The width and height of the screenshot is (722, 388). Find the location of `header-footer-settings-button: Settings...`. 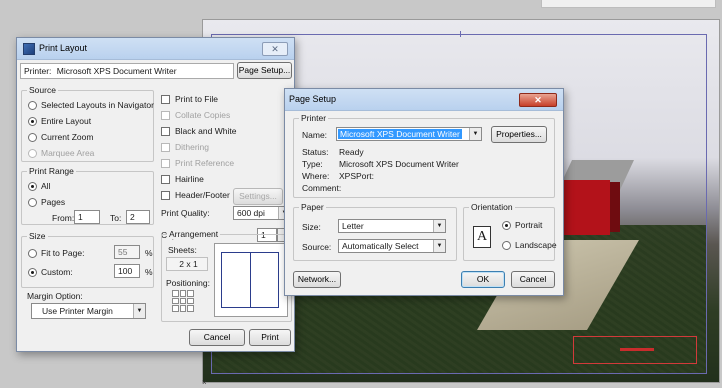

header-footer-settings-button: Settings... is located at coordinates (258, 196).